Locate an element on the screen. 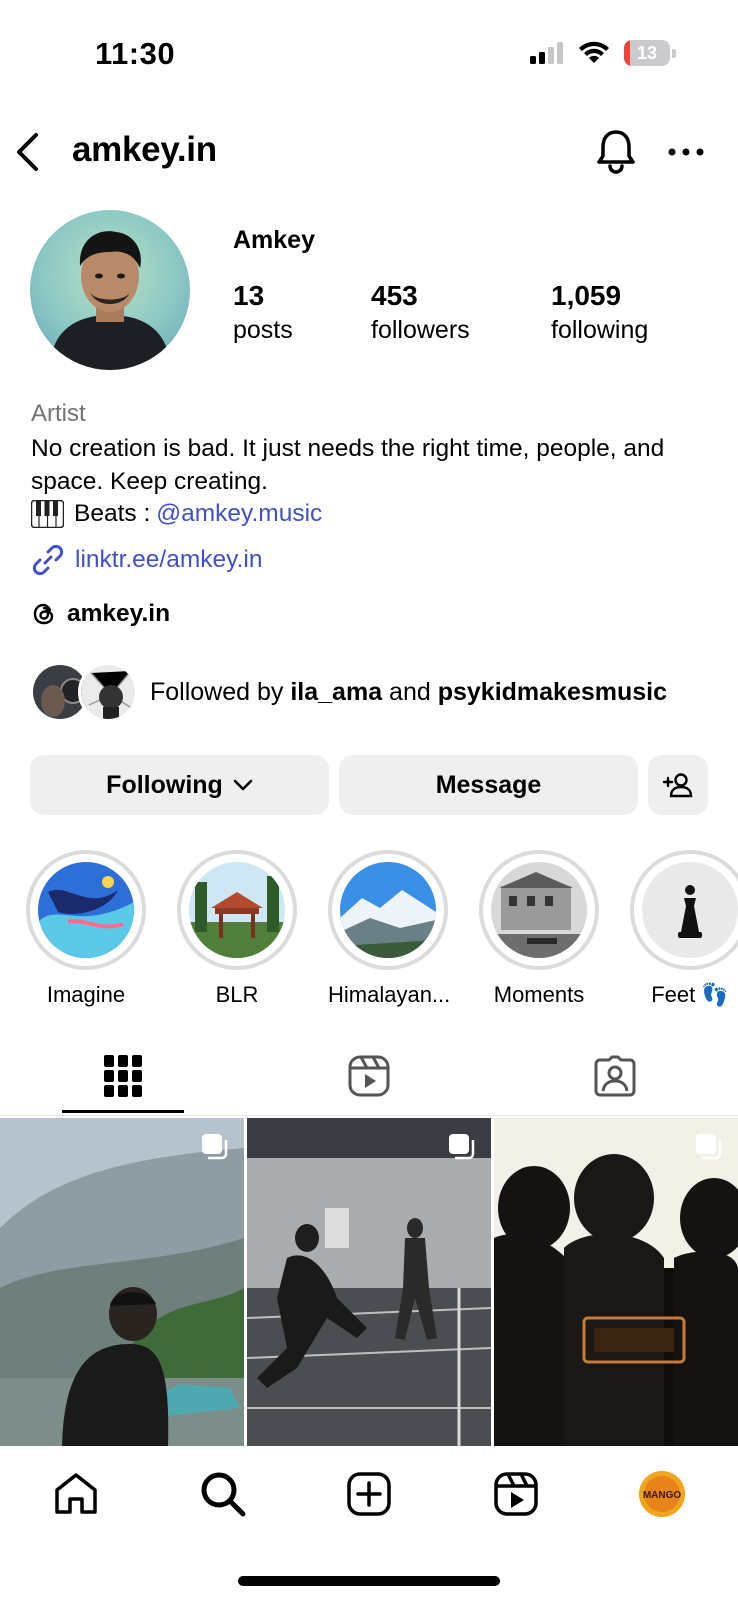  avatar-logo-text: MANGO is located at coordinates (662, 1495).